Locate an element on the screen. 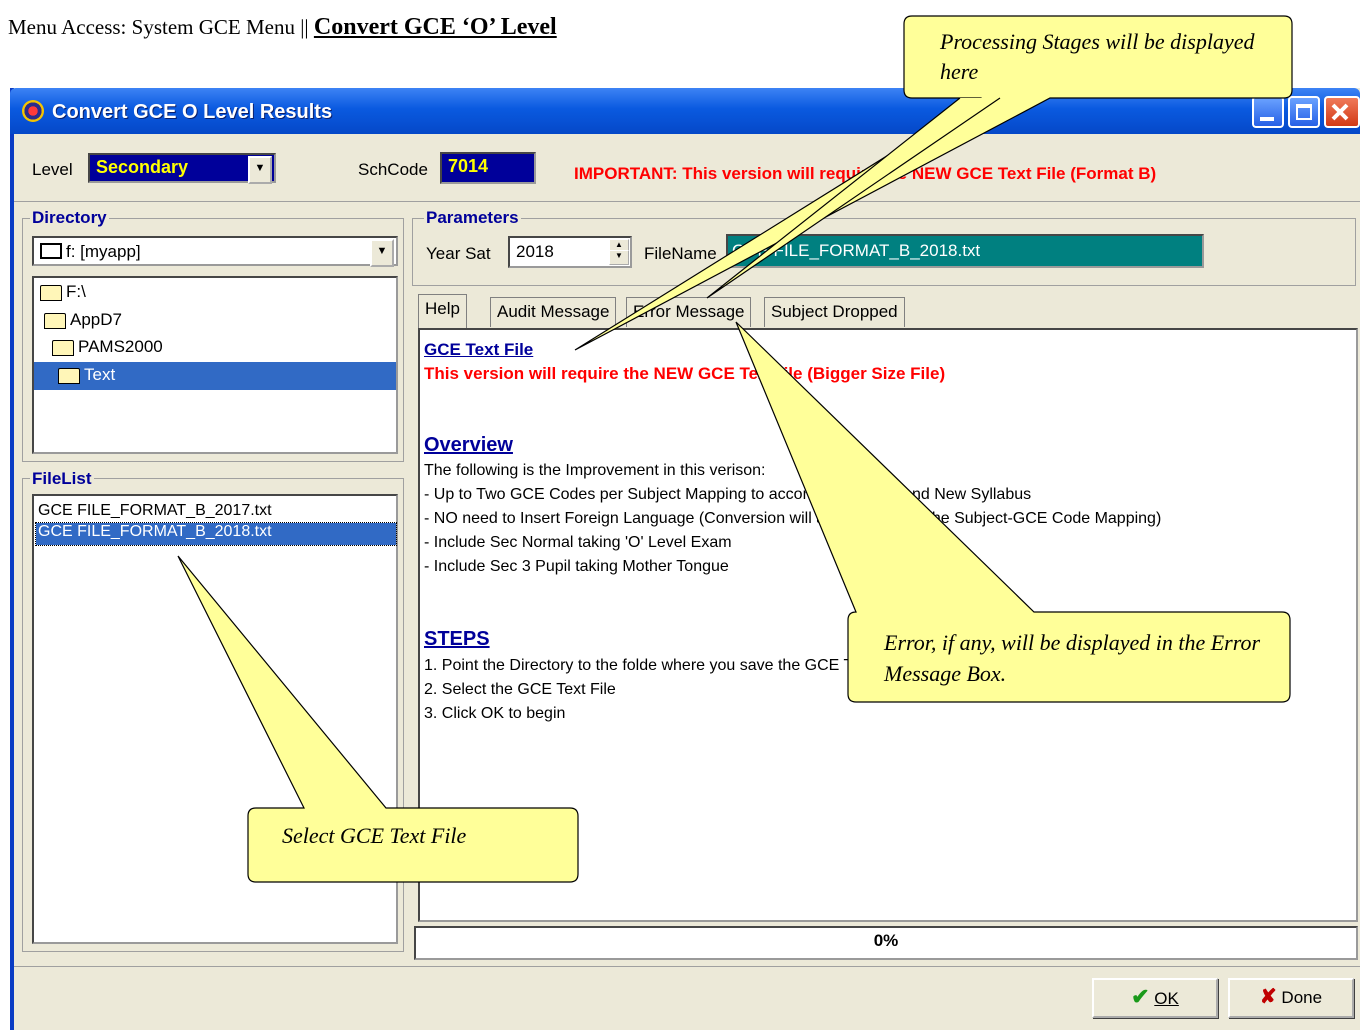 This screenshot has height=1030, width=1360. processing-callout-tail is located at coordinates (853, 198).